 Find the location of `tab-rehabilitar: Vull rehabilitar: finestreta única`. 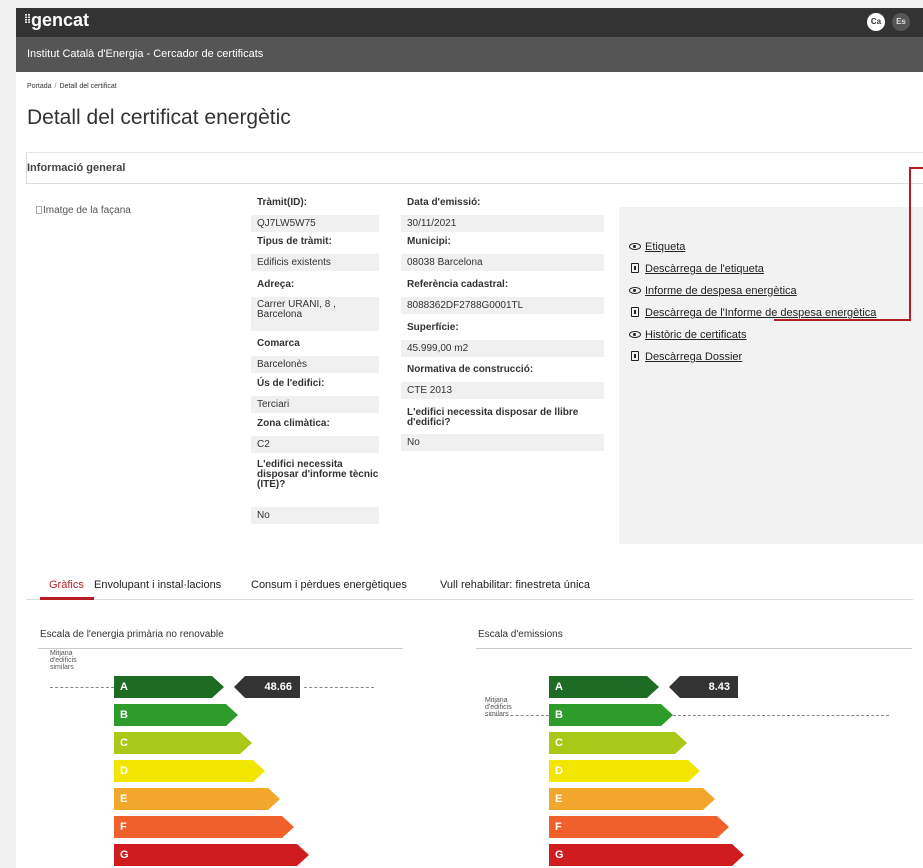

tab-rehabilitar: Vull rehabilitar: finestreta única is located at coordinates (515, 585).